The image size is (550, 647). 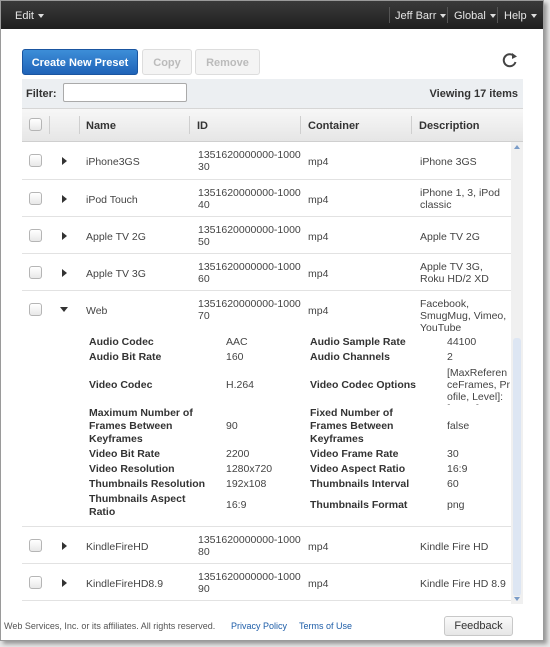 I want to click on detail-label: Thumbnails Interval, so click(x=360, y=484).